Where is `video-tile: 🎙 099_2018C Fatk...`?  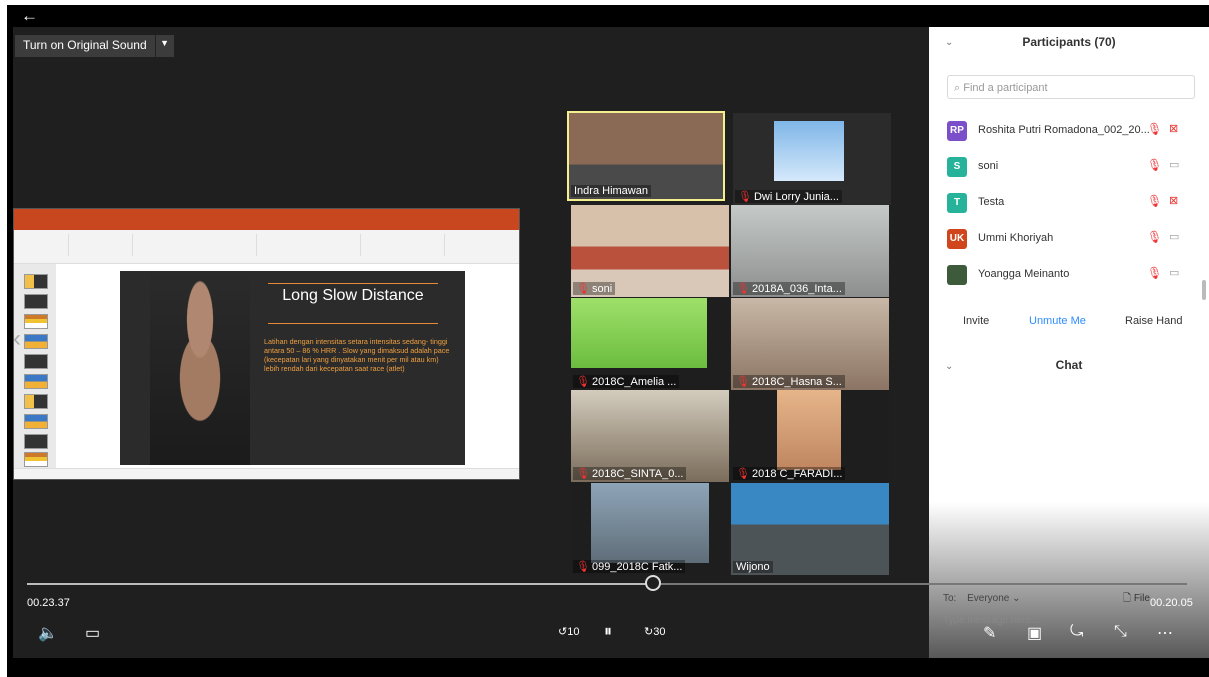
video-tile: 🎙 099_2018C Fatk... is located at coordinates (650, 529).